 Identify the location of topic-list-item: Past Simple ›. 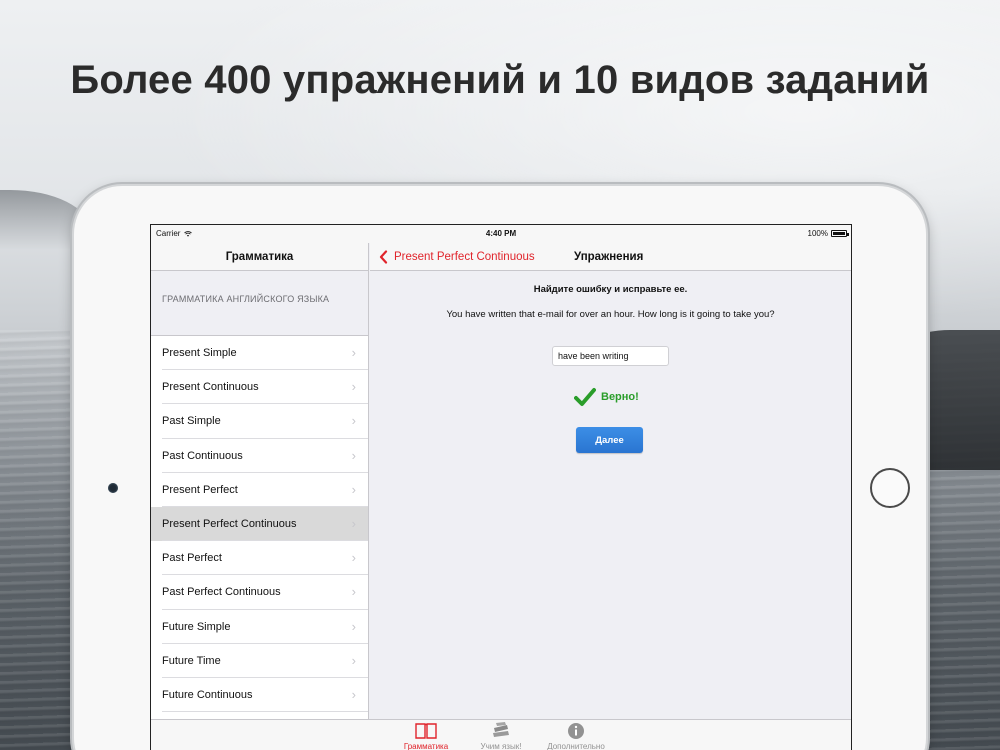
(259, 421).